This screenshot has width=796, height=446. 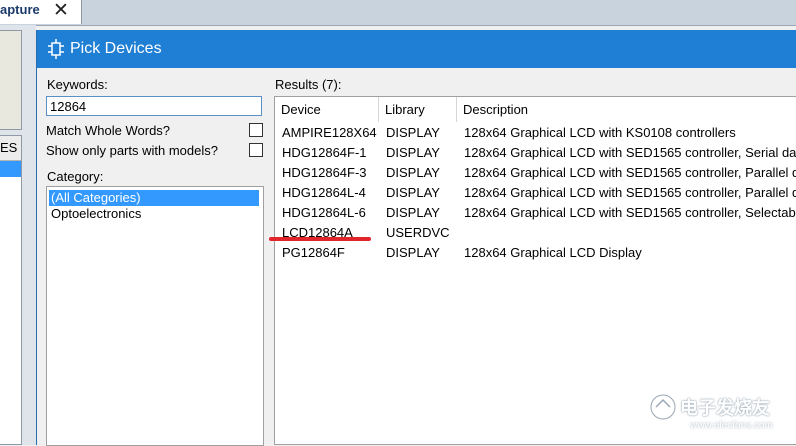 I want to click on watermark-url: www.elecfans.com, so click(x=731, y=425).